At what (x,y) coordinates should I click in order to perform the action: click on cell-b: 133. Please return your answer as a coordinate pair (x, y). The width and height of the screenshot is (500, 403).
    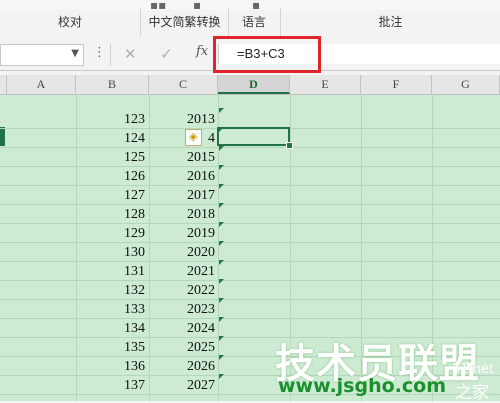
    Looking at the image, I should click on (110, 309).